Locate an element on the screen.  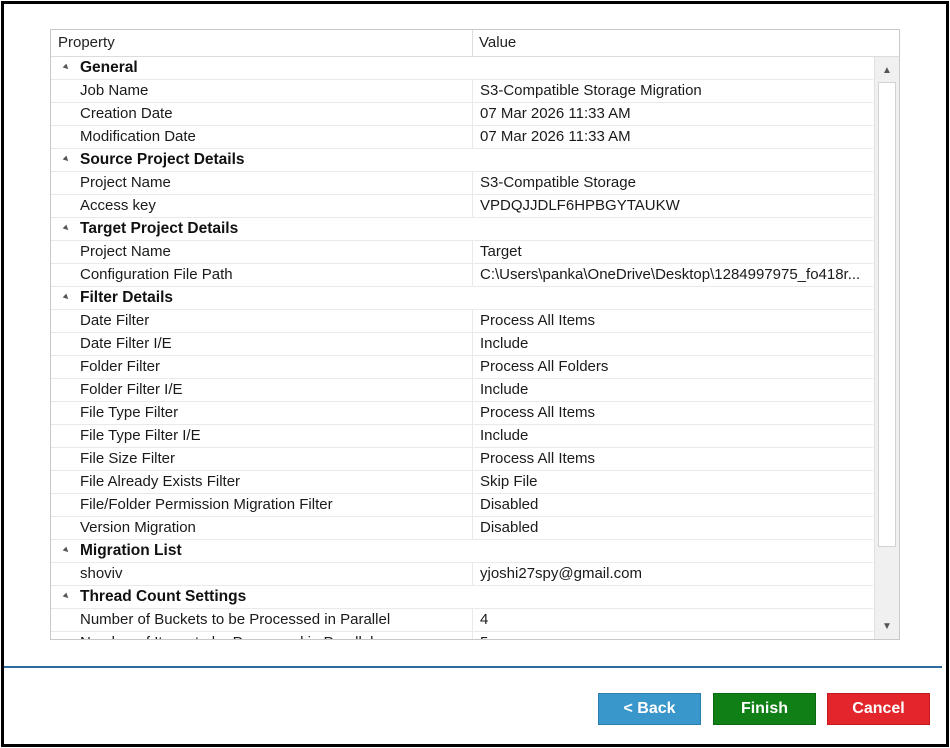
property-name: Folder Filter I/E is located at coordinates (262, 390).